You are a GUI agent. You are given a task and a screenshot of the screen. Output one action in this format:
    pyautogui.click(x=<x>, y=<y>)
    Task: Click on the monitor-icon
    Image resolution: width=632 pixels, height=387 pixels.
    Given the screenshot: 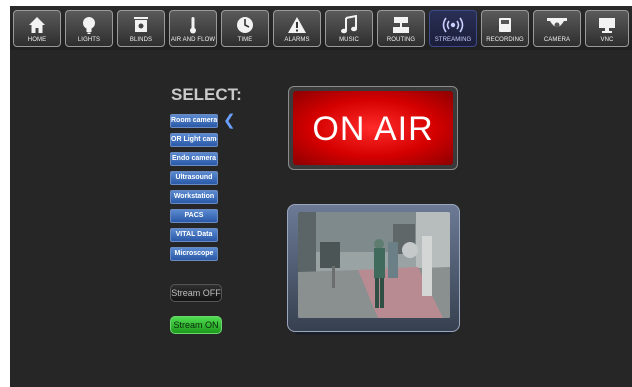 What is the action you would take?
    pyautogui.click(x=607, y=25)
    